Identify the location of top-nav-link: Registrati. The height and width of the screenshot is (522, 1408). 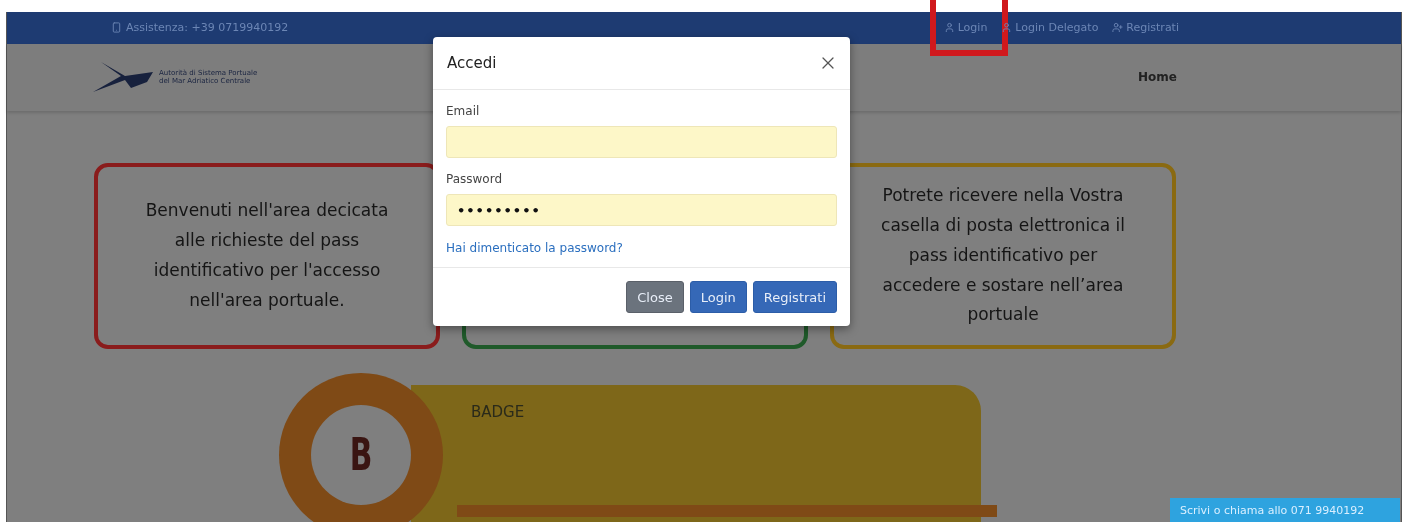
(1145, 28).